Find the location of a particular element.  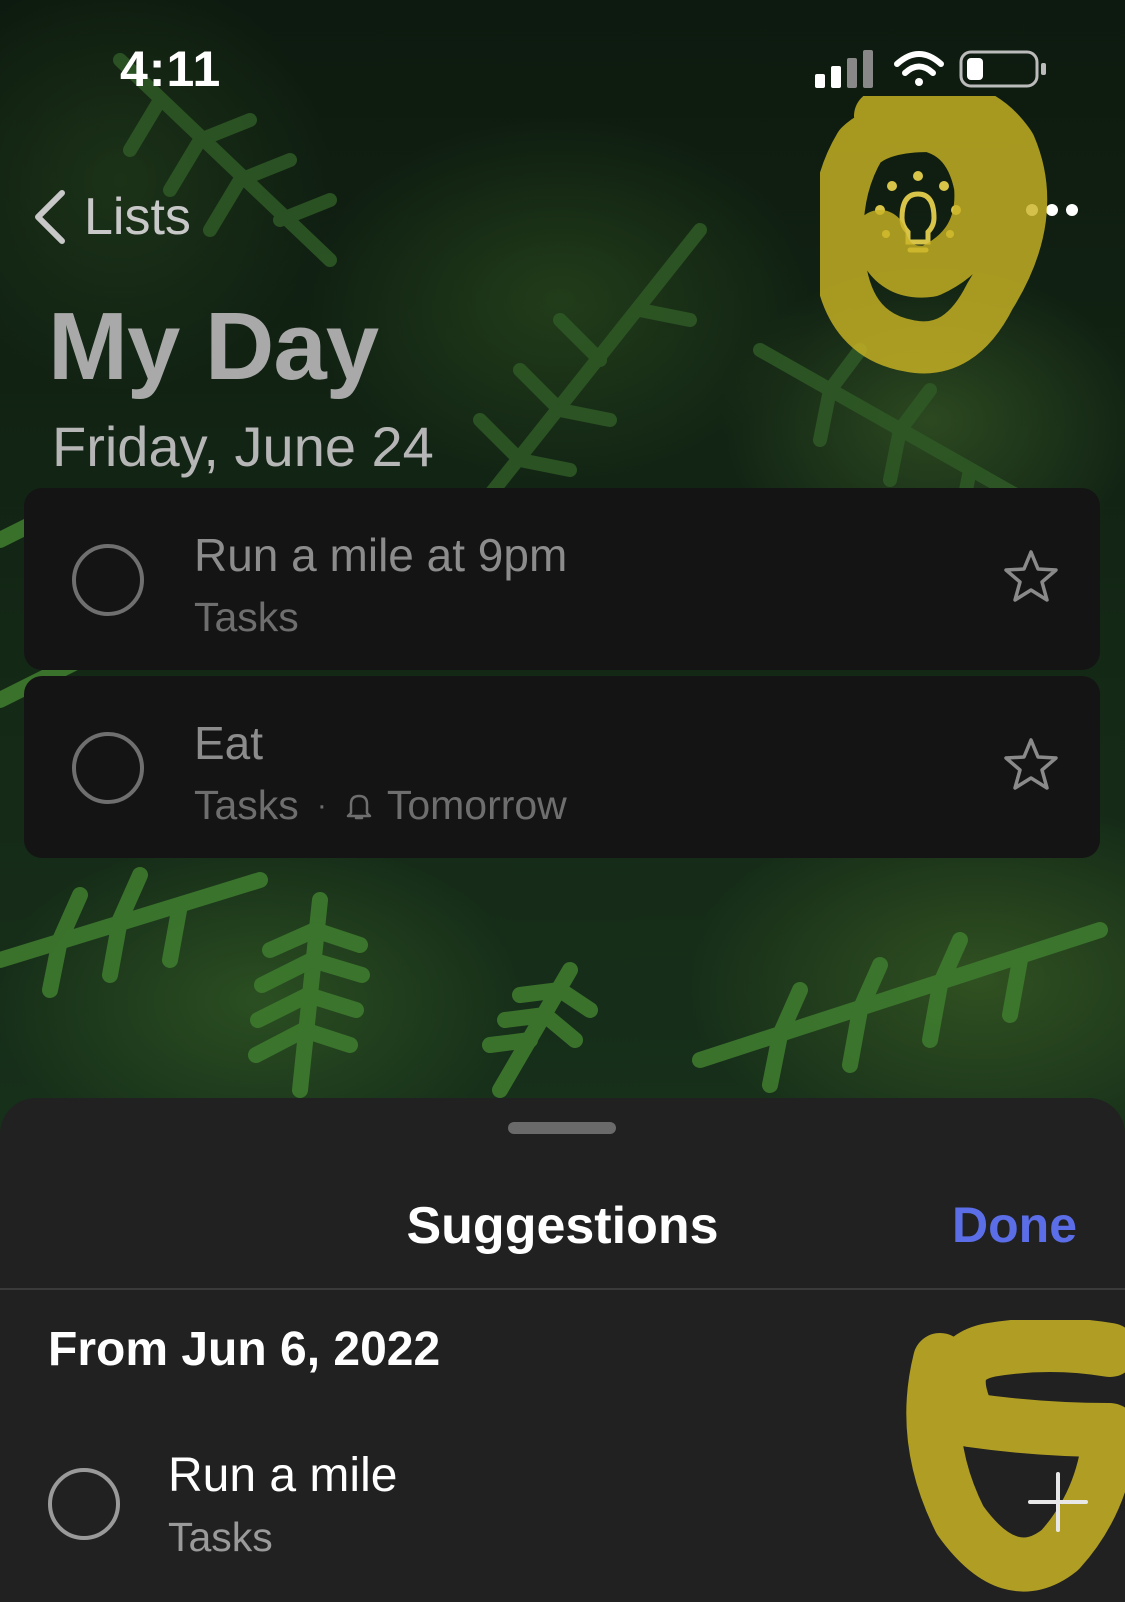

section-header: From Jun 6, 2022 is located at coordinates (244, 1349).